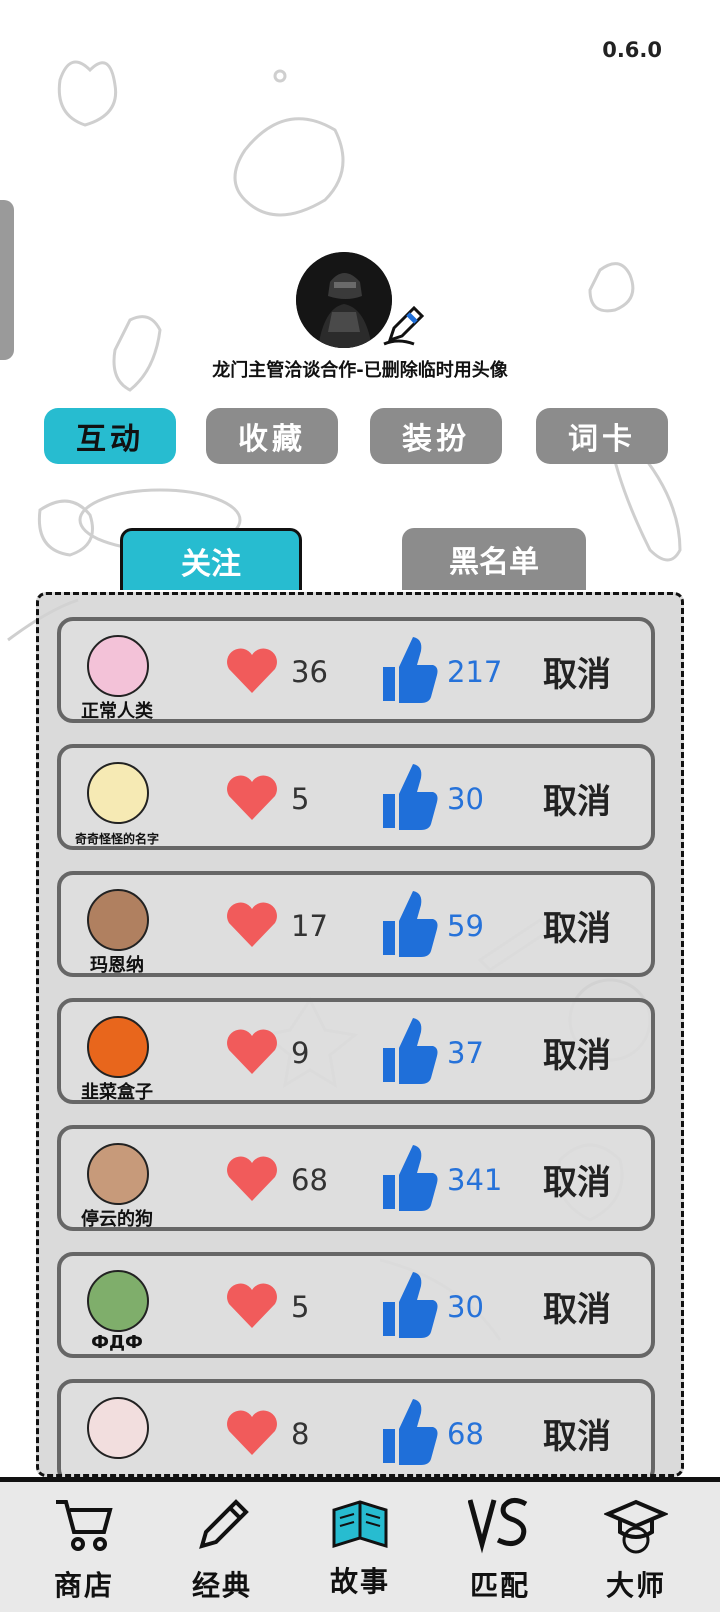  Describe the element at coordinates (356, 1305) in the screenshot. I see `list-item: ФДФ 5 30 取消` at that location.